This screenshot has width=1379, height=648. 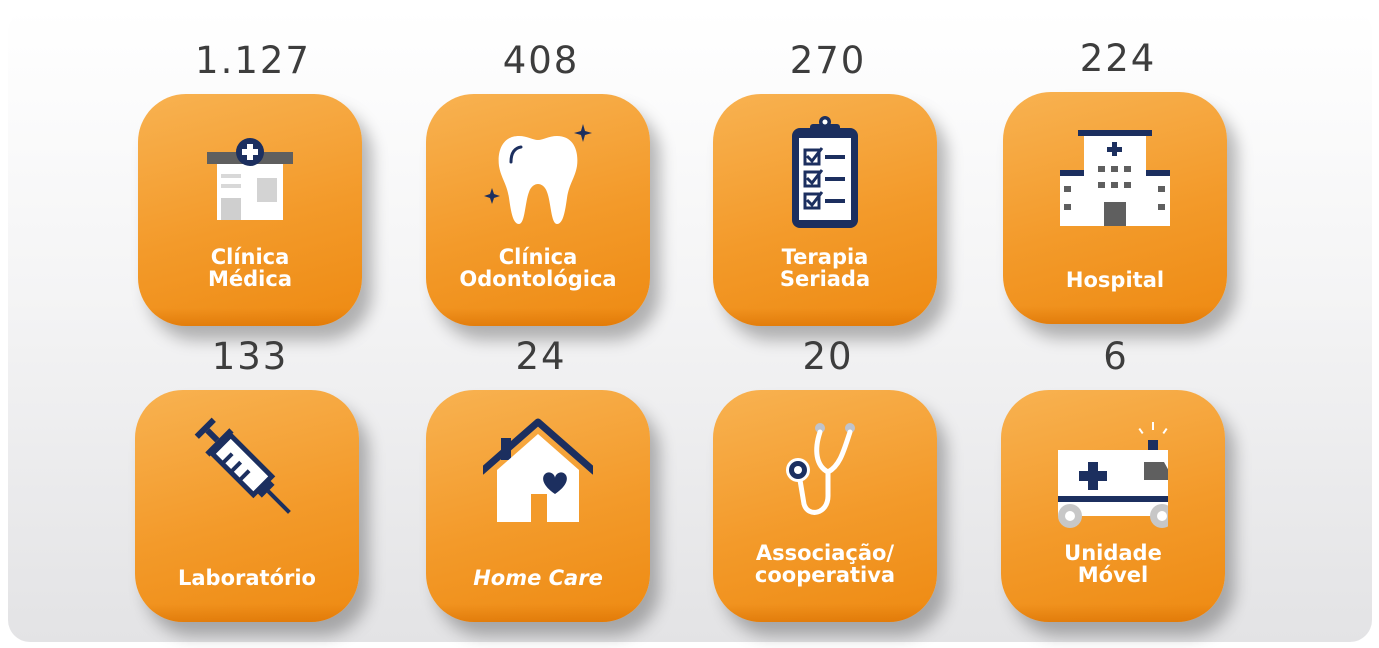 What do you see at coordinates (247, 470) in the screenshot?
I see `syringe-icon` at bounding box center [247, 470].